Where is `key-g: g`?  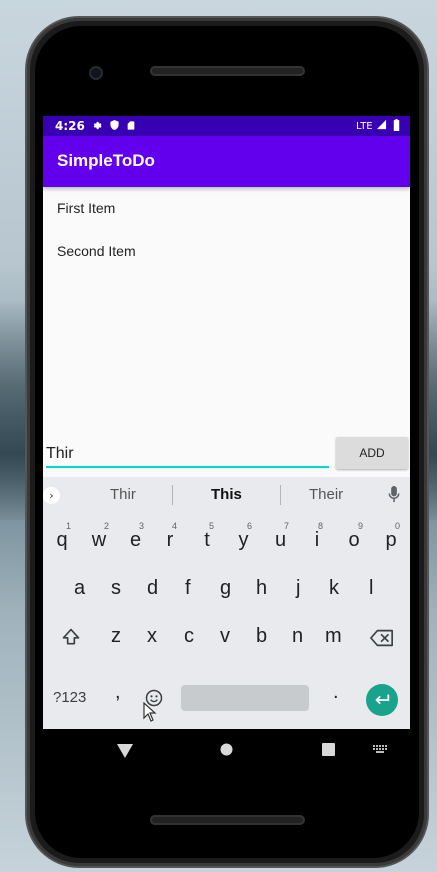
key-g: g is located at coordinates (225, 588).